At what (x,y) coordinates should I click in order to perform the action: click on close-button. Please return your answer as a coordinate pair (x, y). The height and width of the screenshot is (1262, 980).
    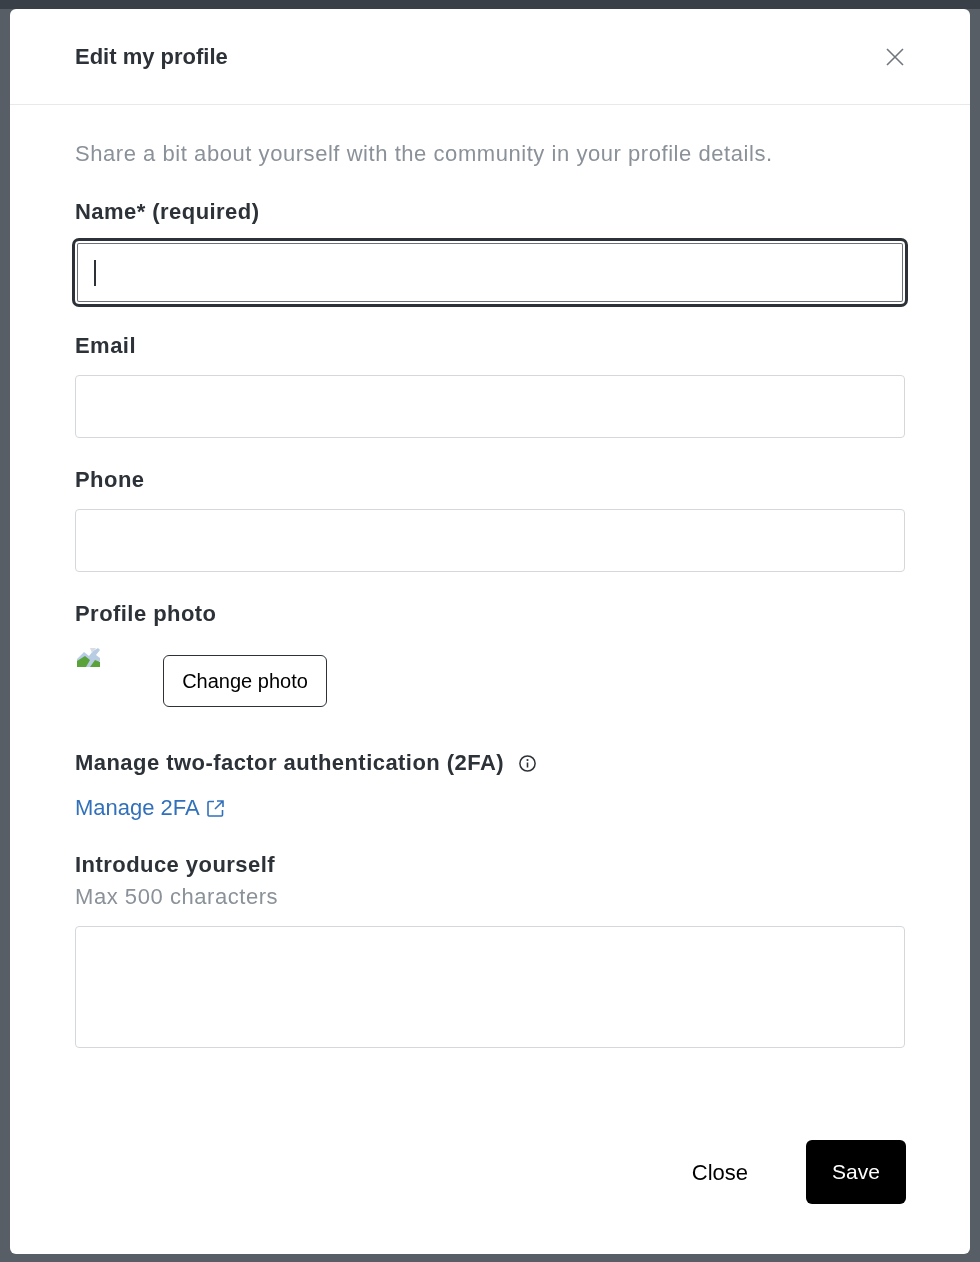
    Looking at the image, I should click on (895, 56).